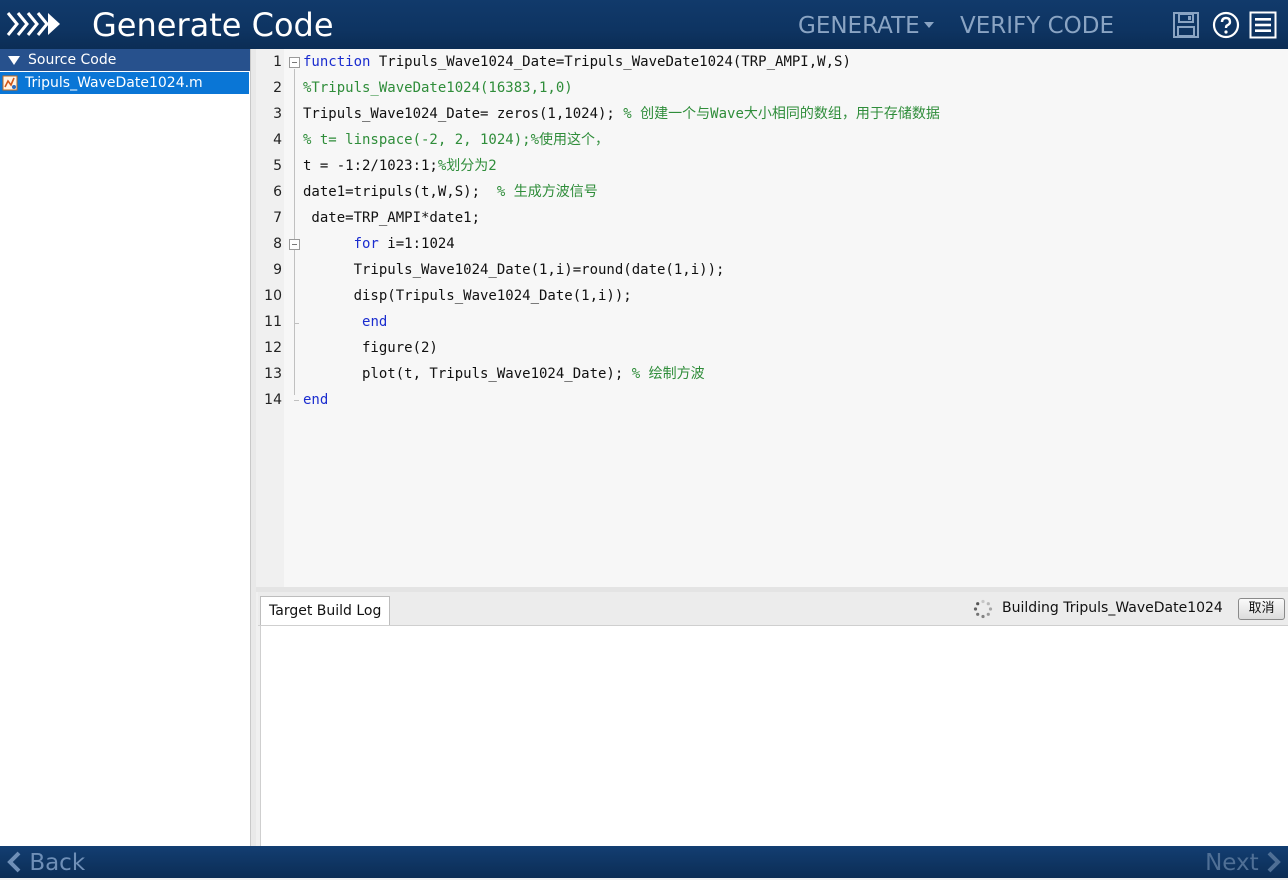  I want to click on code-line: 8 for i=1:1024, so click(772, 244).